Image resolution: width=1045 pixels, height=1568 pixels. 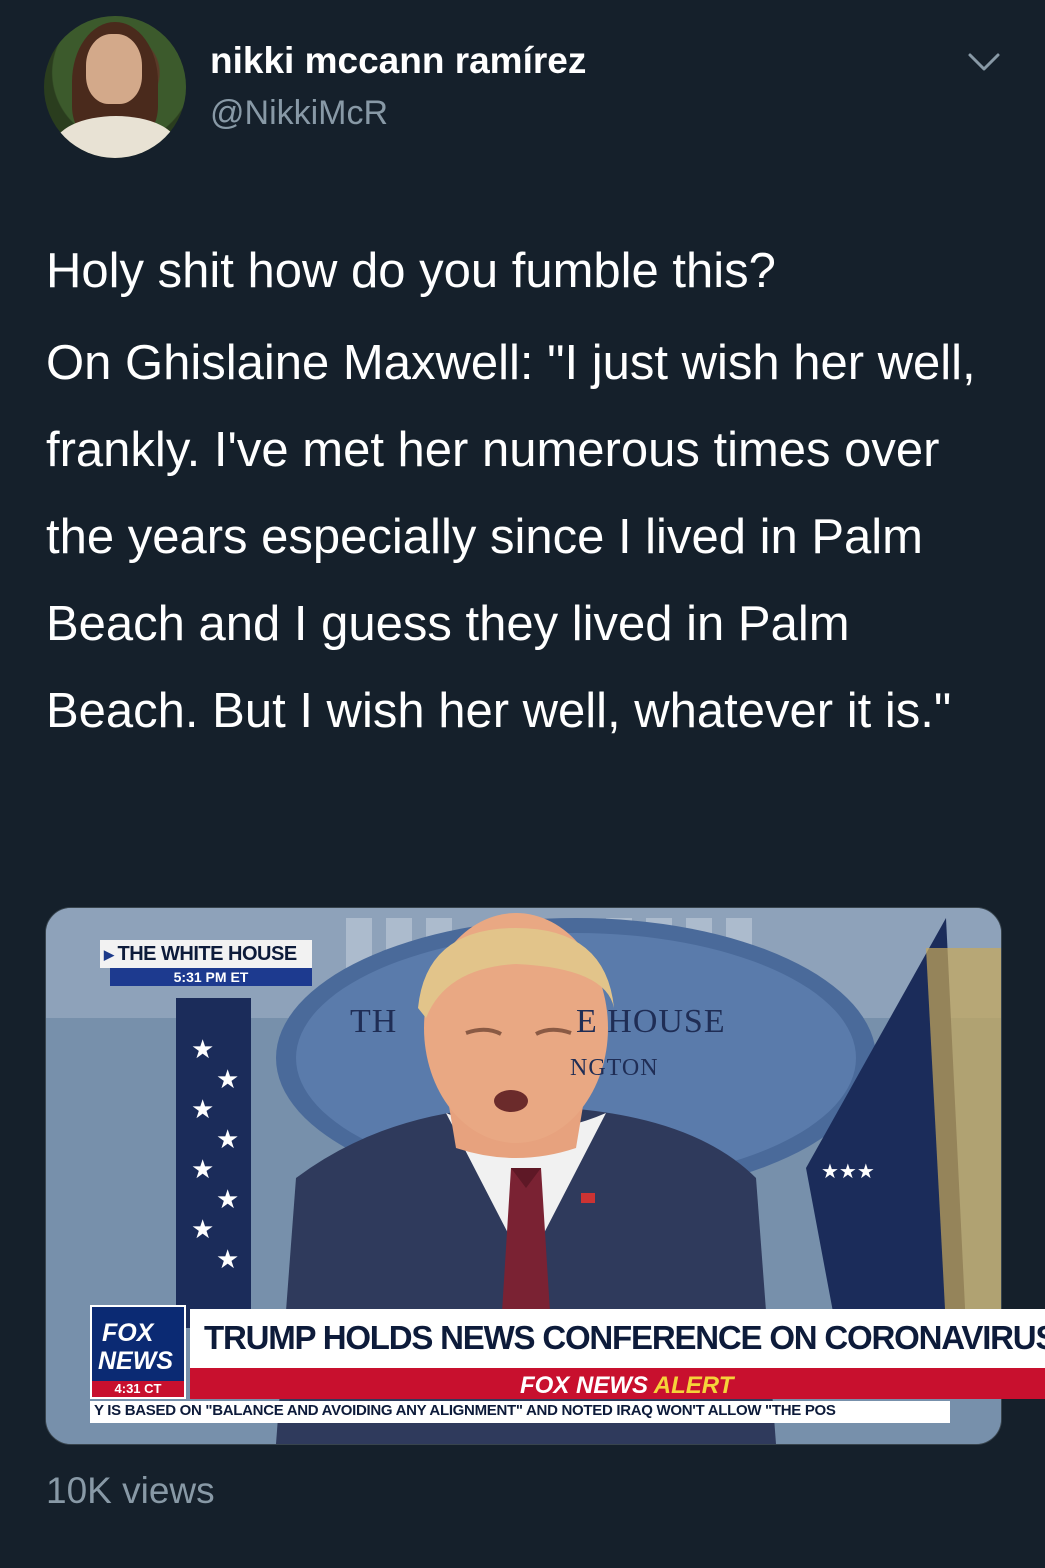 I want to click on location-label: ▶ THE WHITE HOUSE, so click(x=206, y=954).